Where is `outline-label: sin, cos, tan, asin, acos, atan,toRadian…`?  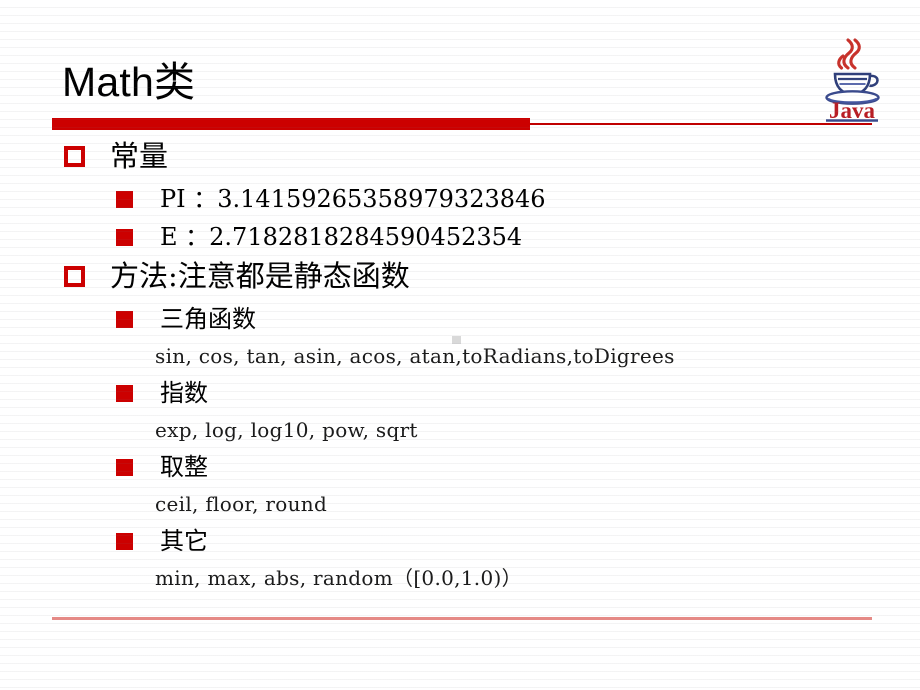 outline-label: sin, cos, tan, asin, acos, atan,toRadian… is located at coordinates (415, 356).